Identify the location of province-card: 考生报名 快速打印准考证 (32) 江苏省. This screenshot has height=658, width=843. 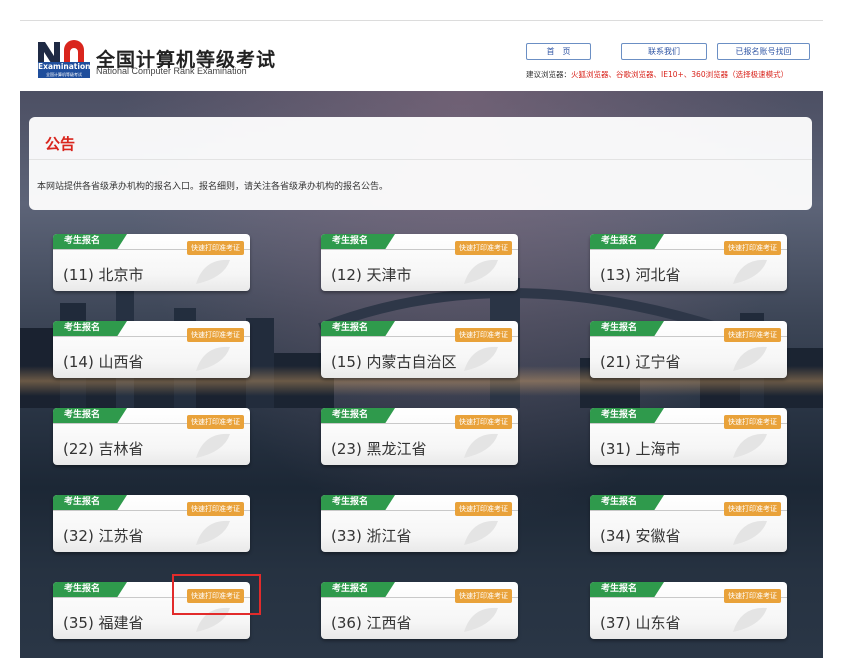
(151, 523).